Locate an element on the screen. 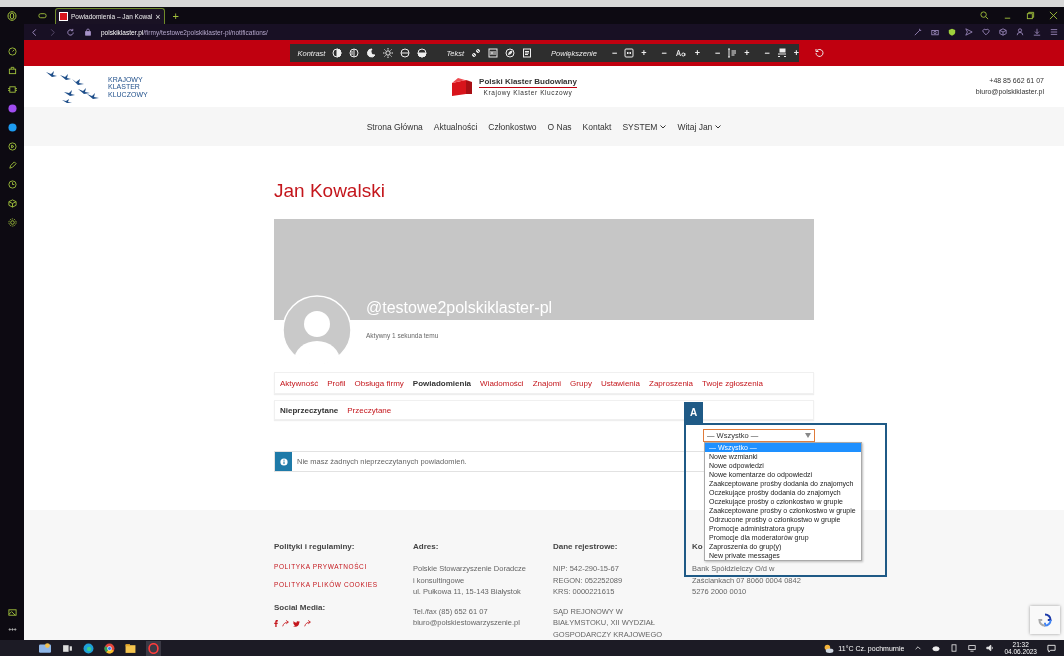  footer-heading: Social Media: is located at coordinates (300, 607).